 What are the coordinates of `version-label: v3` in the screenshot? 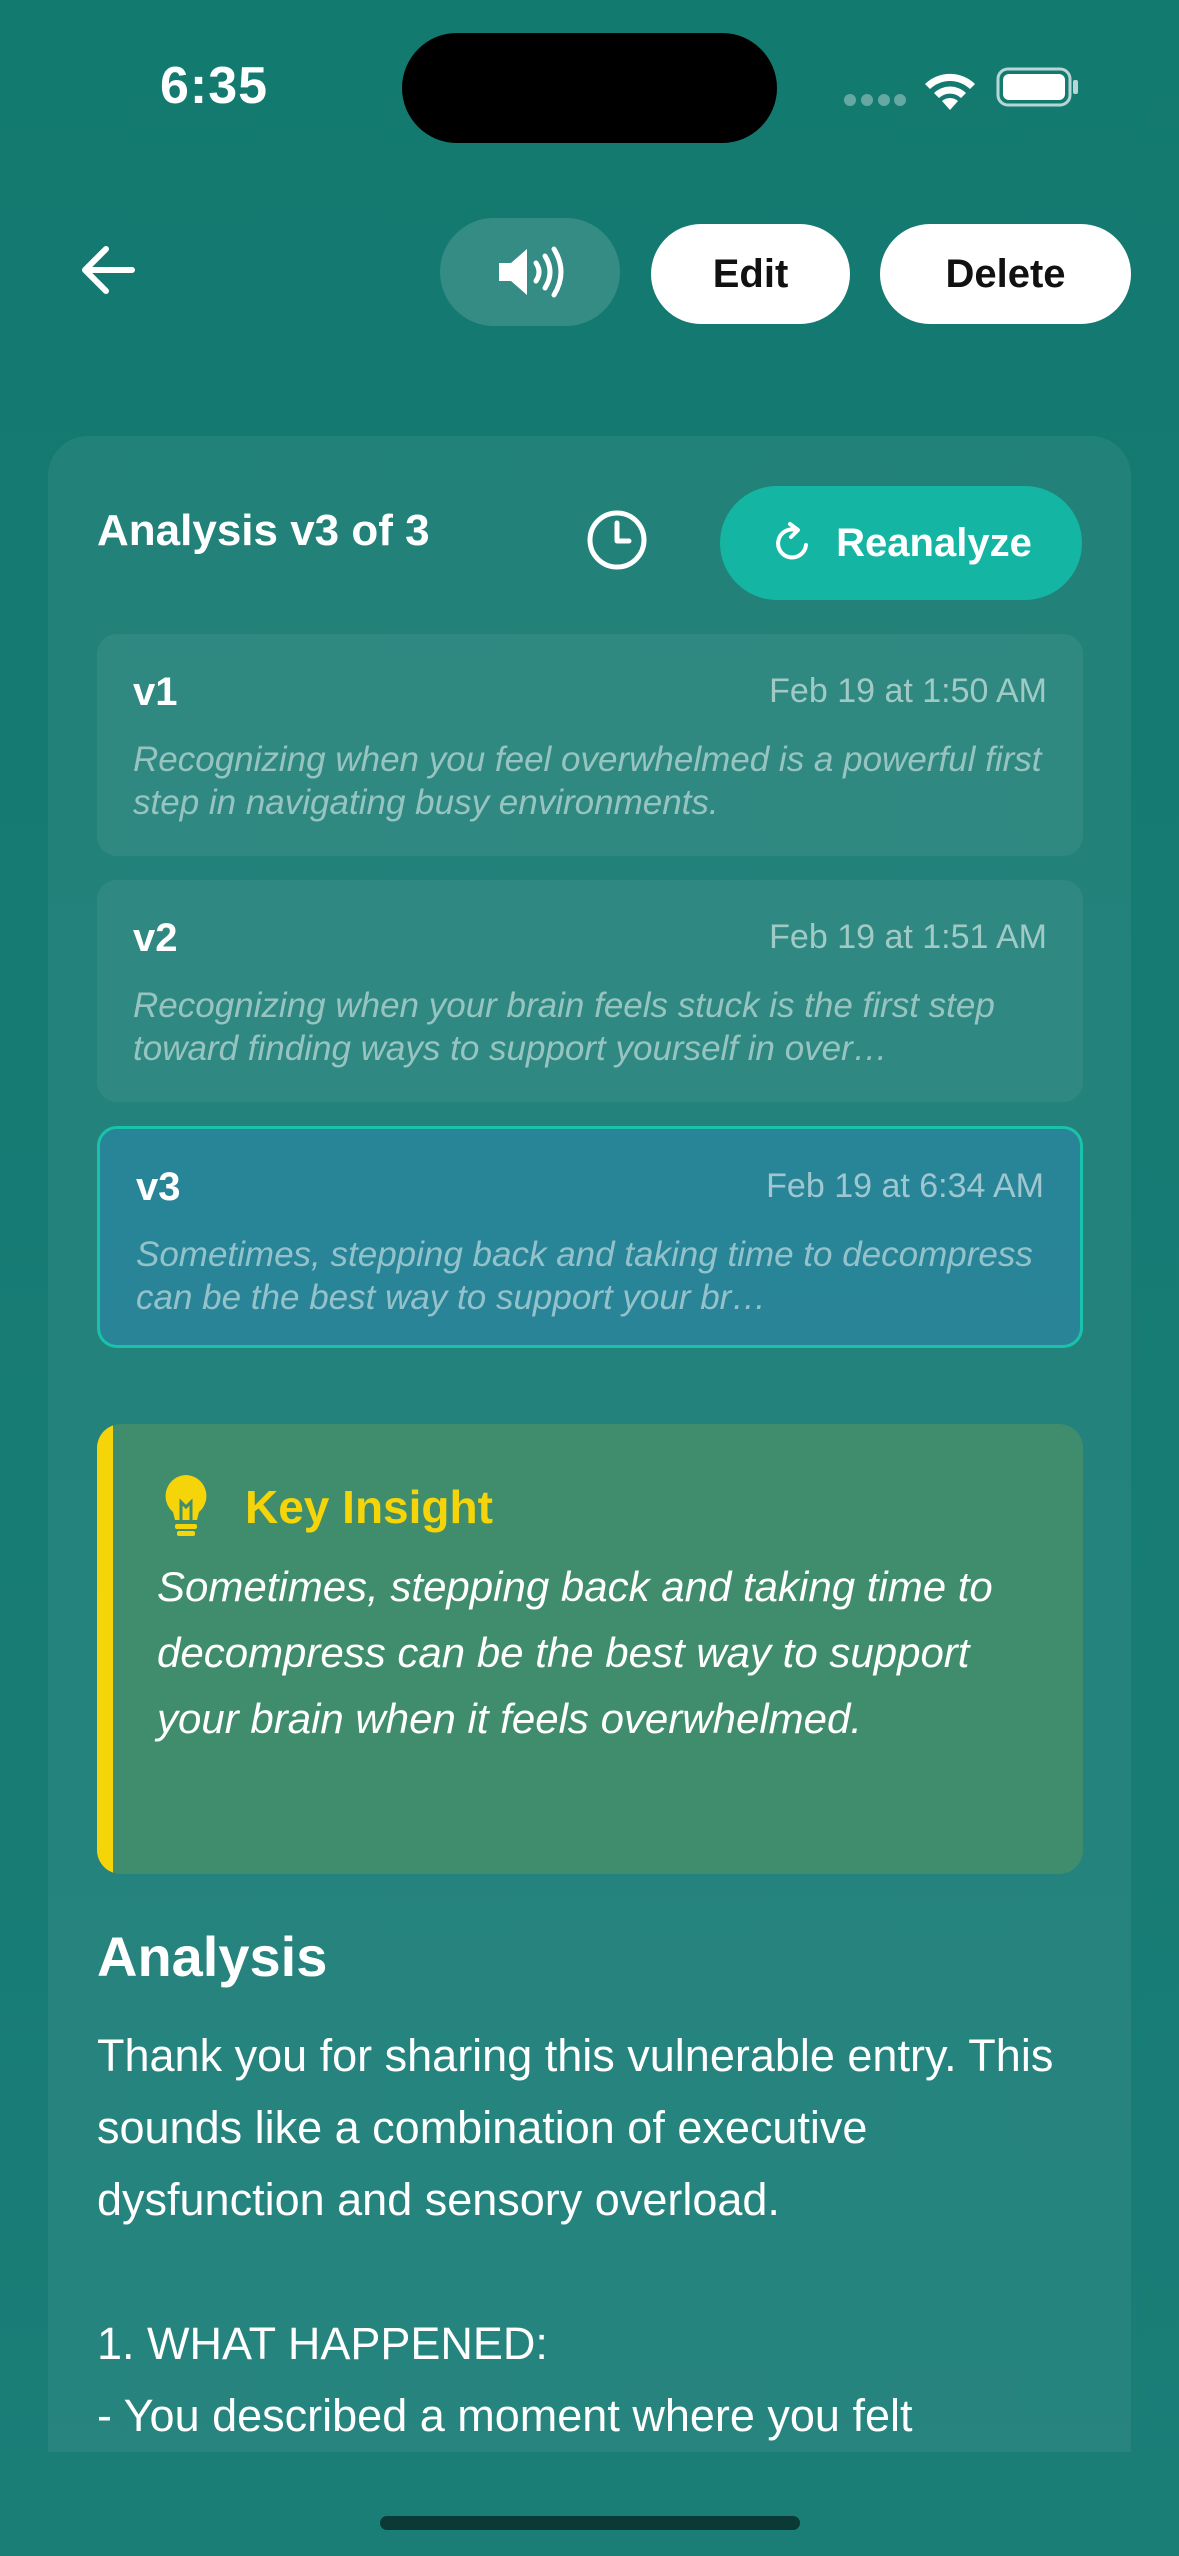 It's located at (158, 1187).